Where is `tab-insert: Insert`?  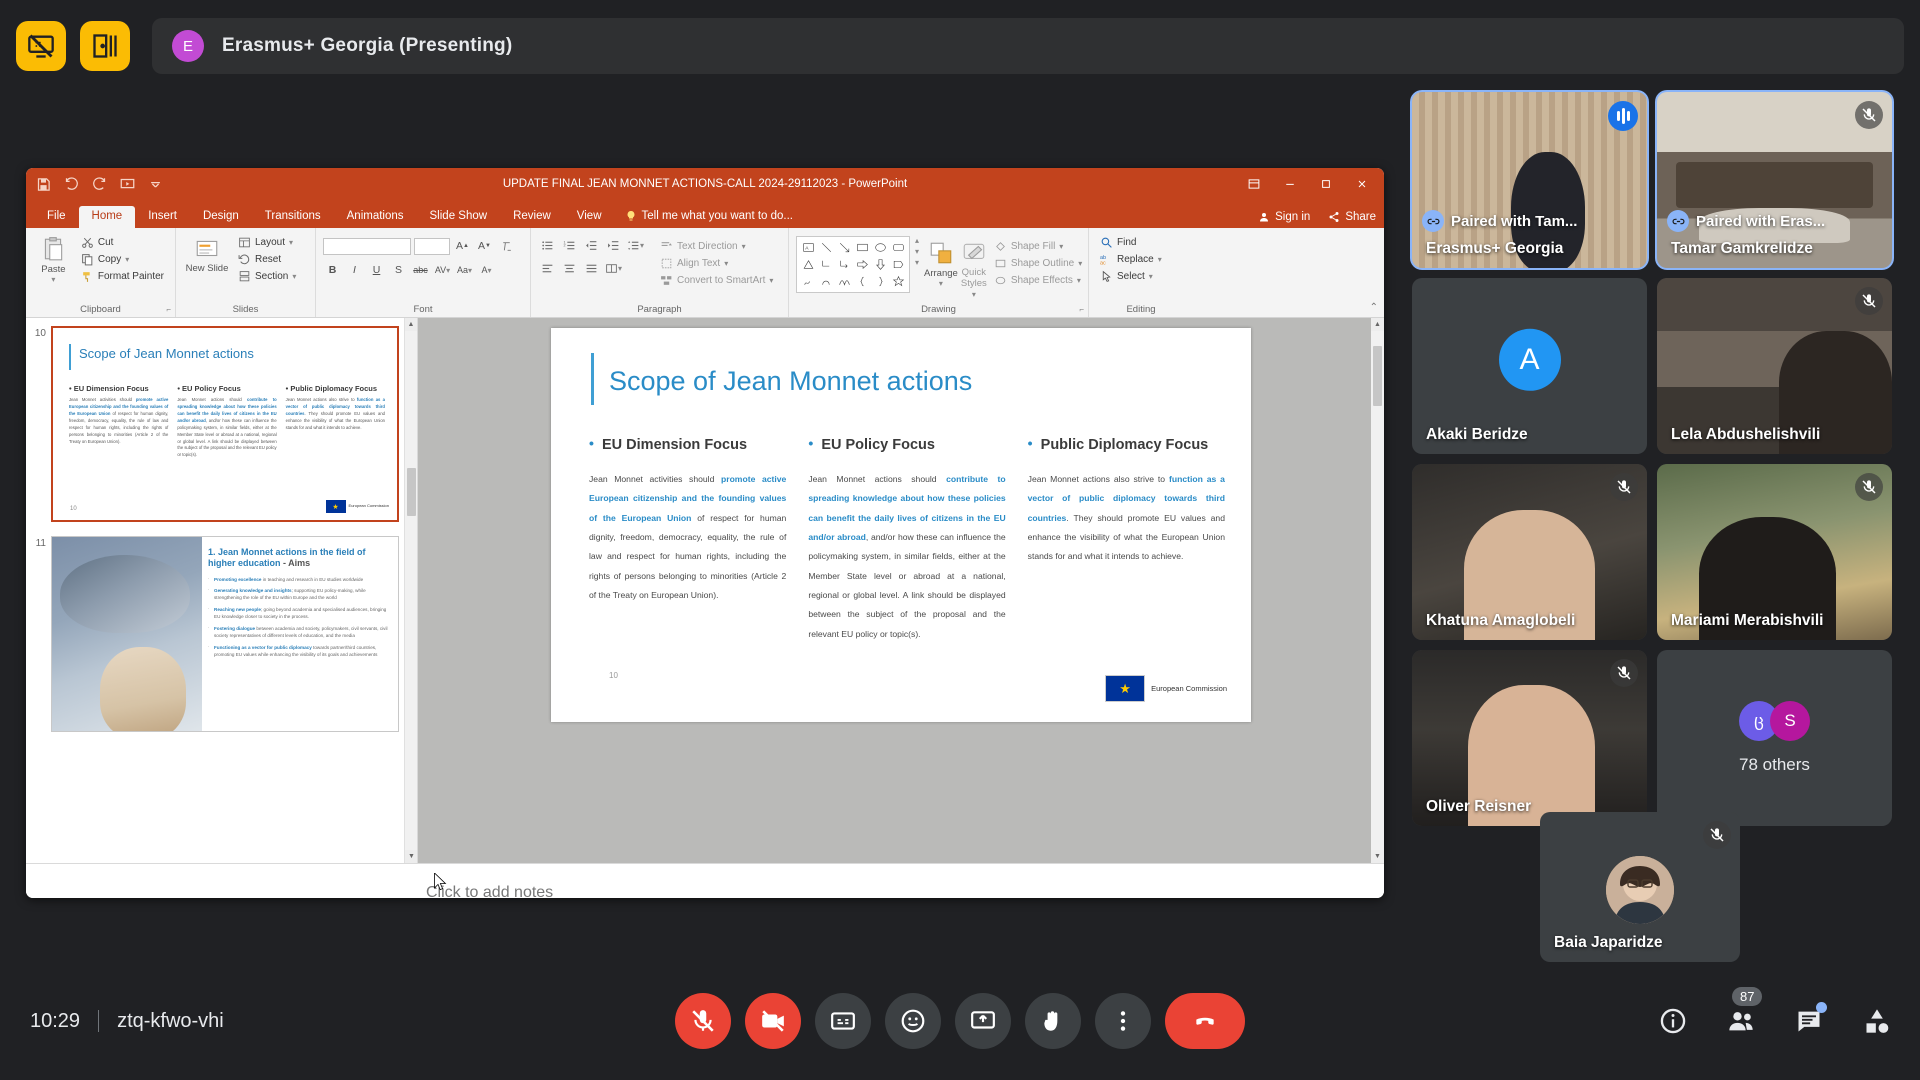
tab-insert: Insert is located at coordinates (162, 217).